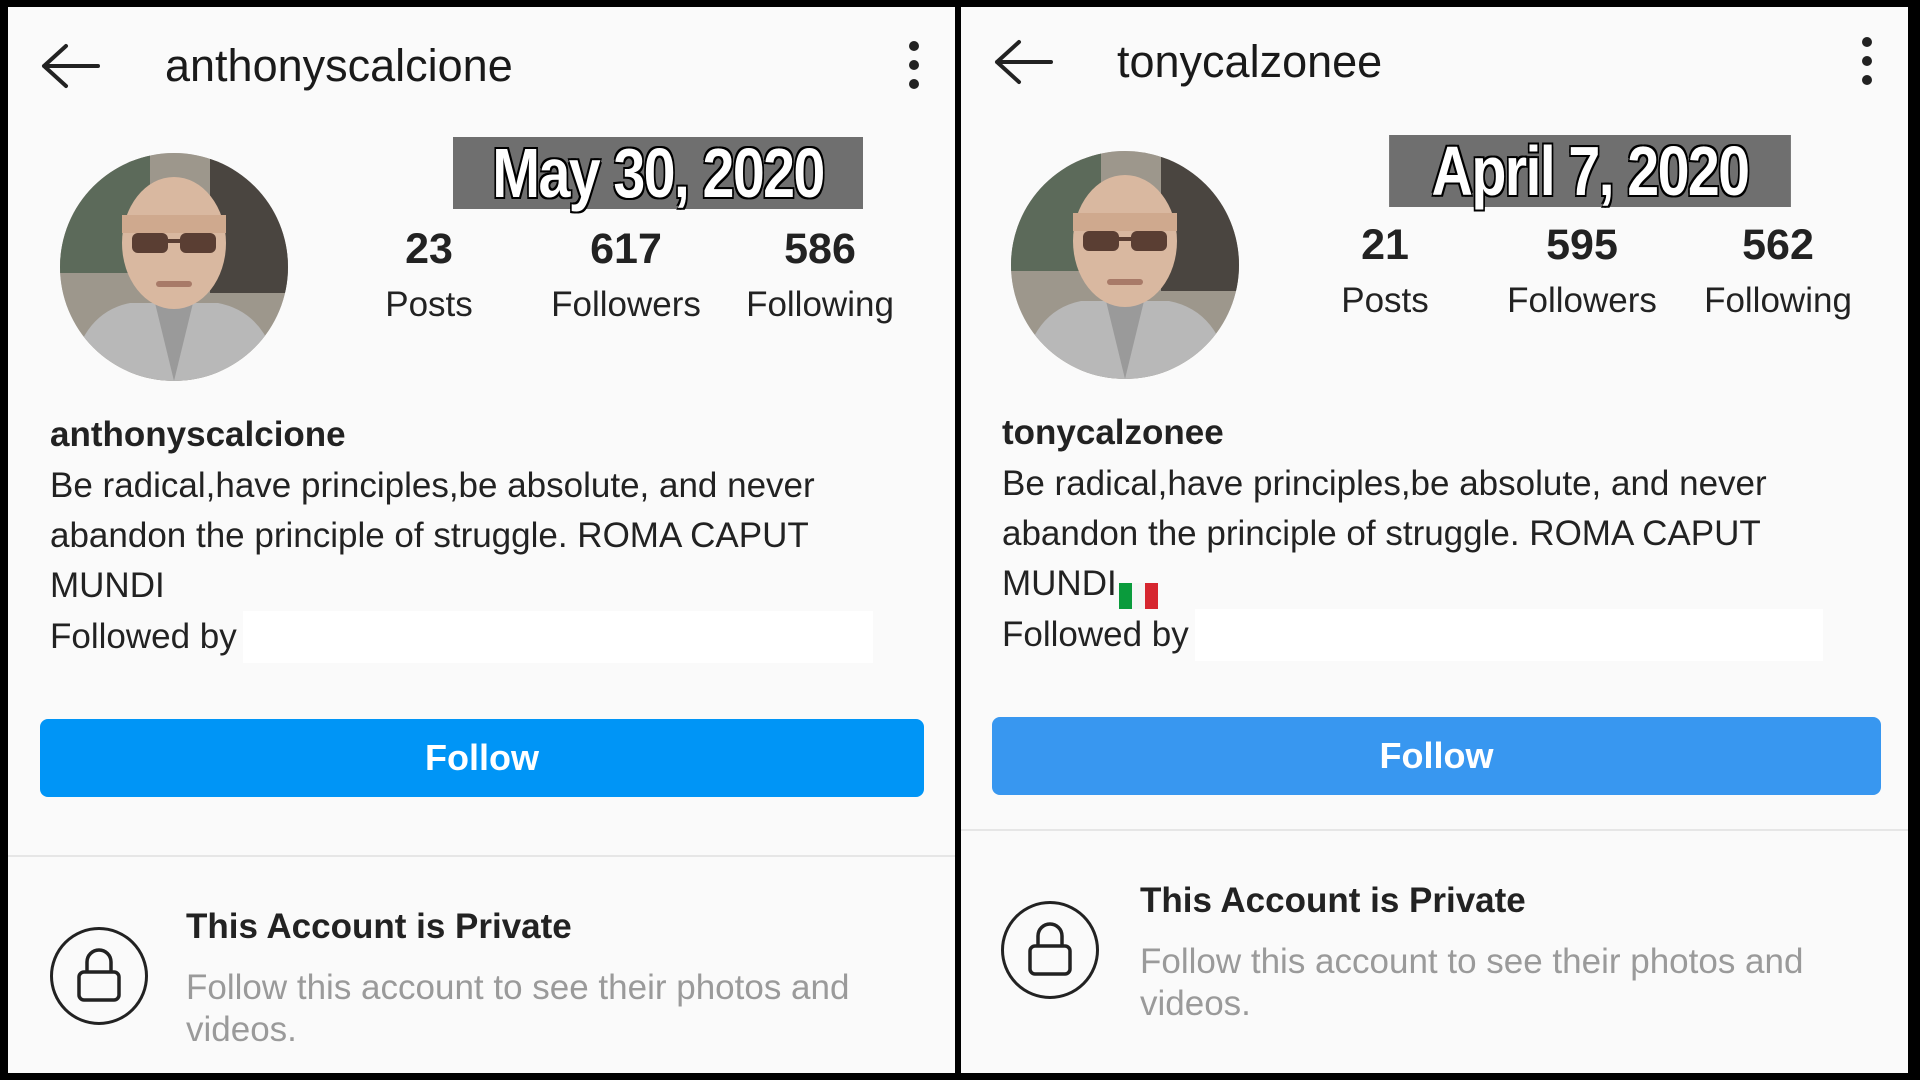 The height and width of the screenshot is (1080, 1920). Describe the element at coordinates (1138, 591) in the screenshot. I see `italy-flag-icon` at that location.